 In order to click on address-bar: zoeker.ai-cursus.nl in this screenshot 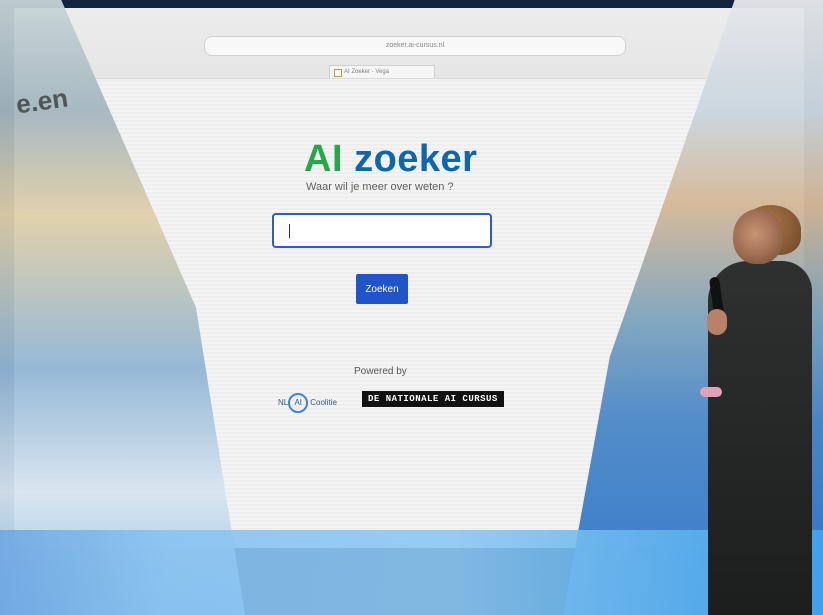, I will do `click(415, 46)`.